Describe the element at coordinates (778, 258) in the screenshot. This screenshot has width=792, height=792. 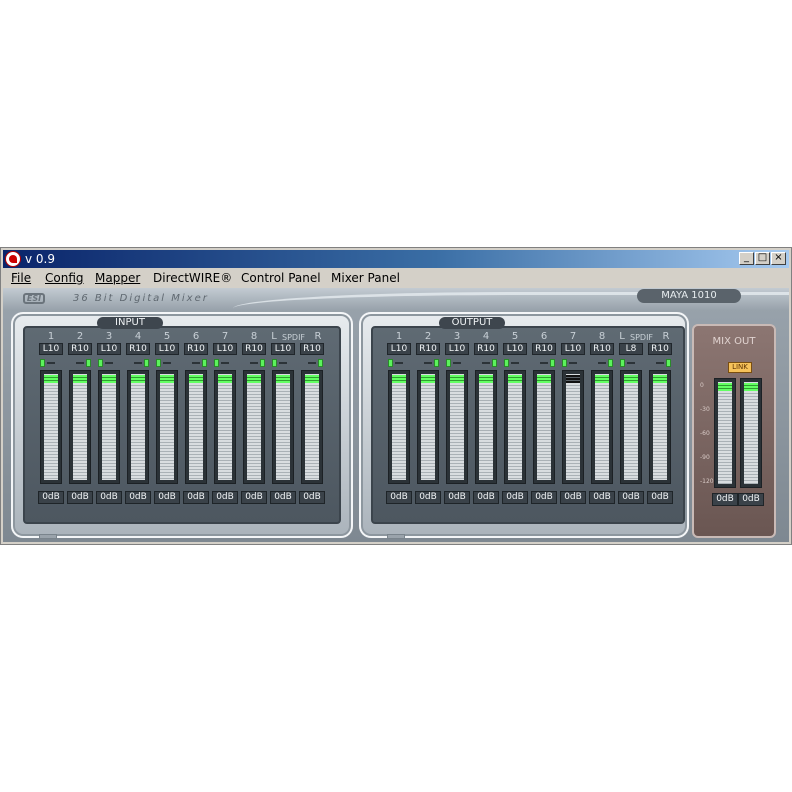
I see `close-button: ×` at that location.